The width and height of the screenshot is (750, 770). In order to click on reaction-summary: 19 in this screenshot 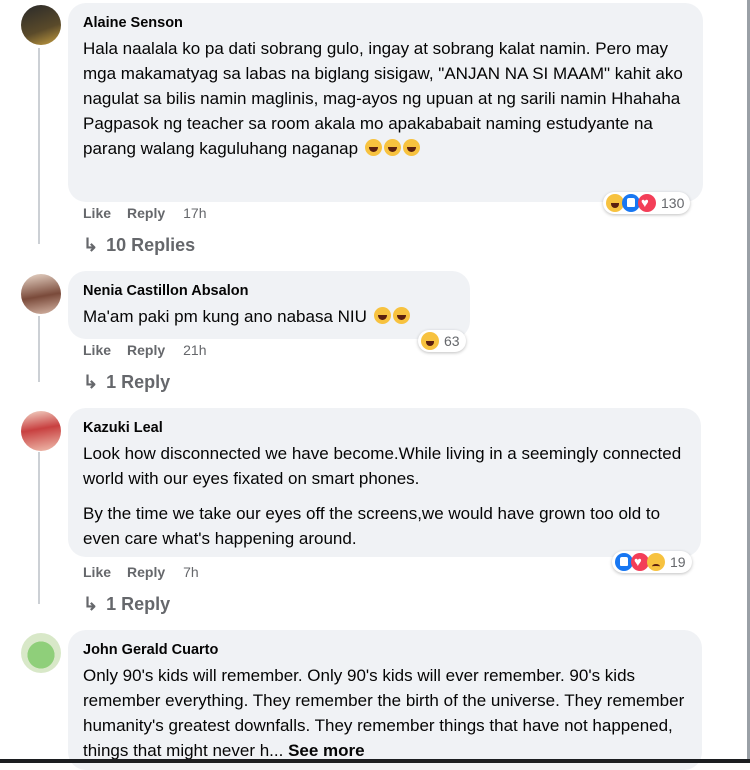, I will do `click(652, 562)`.